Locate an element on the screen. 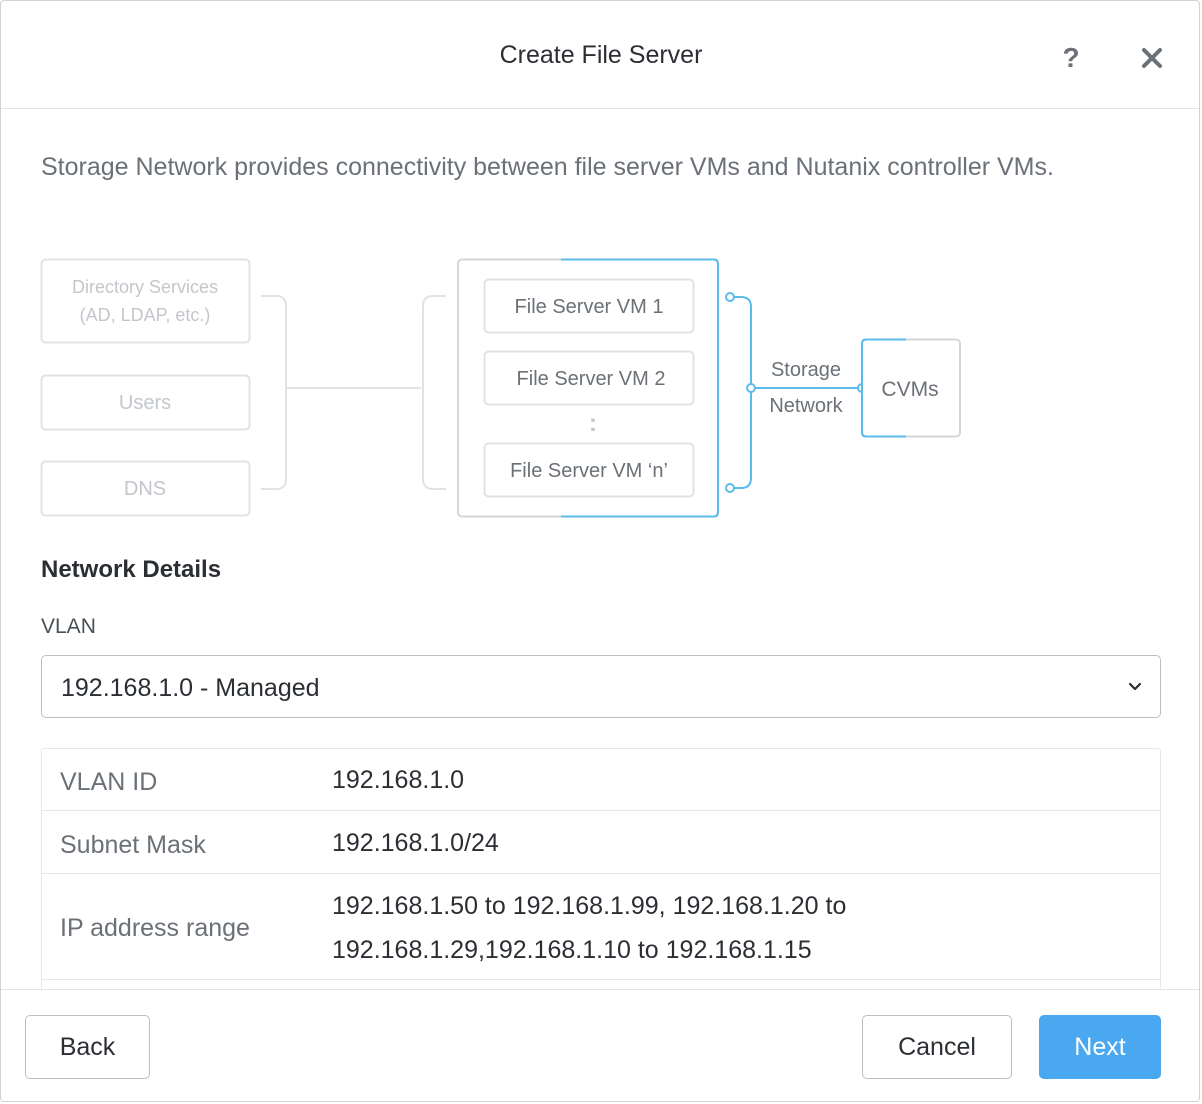  dialog-footer: Back Cancel Next is located at coordinates (600, 1045).